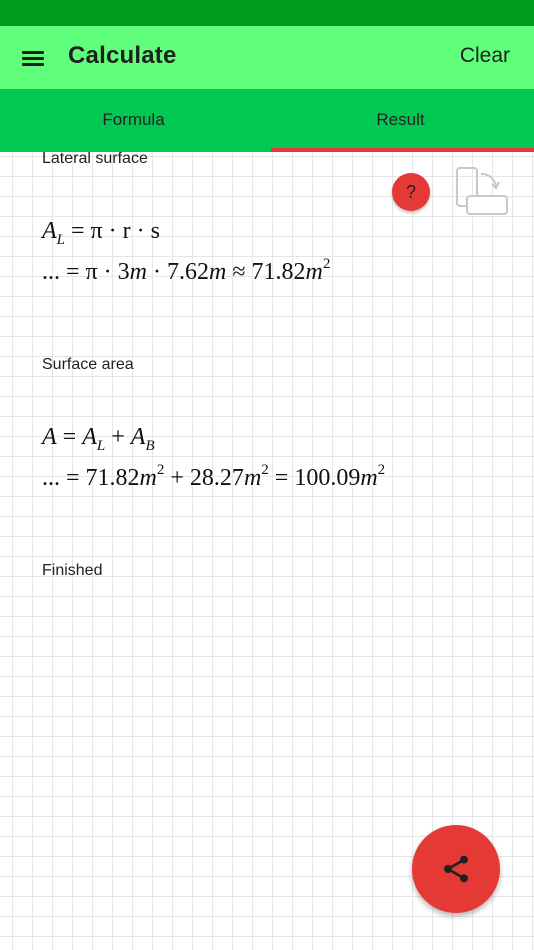  What do you see at coordinates (72, 570) in the screenshot?
I see `finished-label: Finished` at bounding box center [72, 570].